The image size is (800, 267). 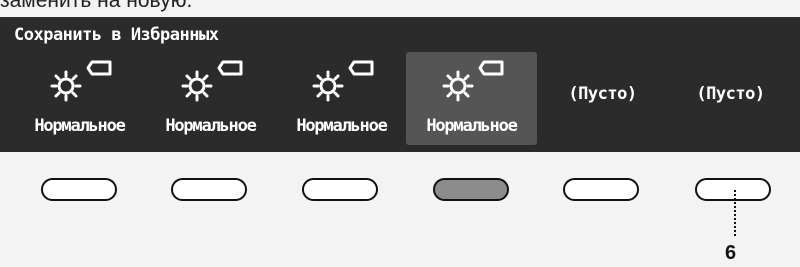 What do you see at coordinates (96, 6) in the screenshot?
I see `caption-text-cut: заменить на новую.` at bounding box center [96, 6].